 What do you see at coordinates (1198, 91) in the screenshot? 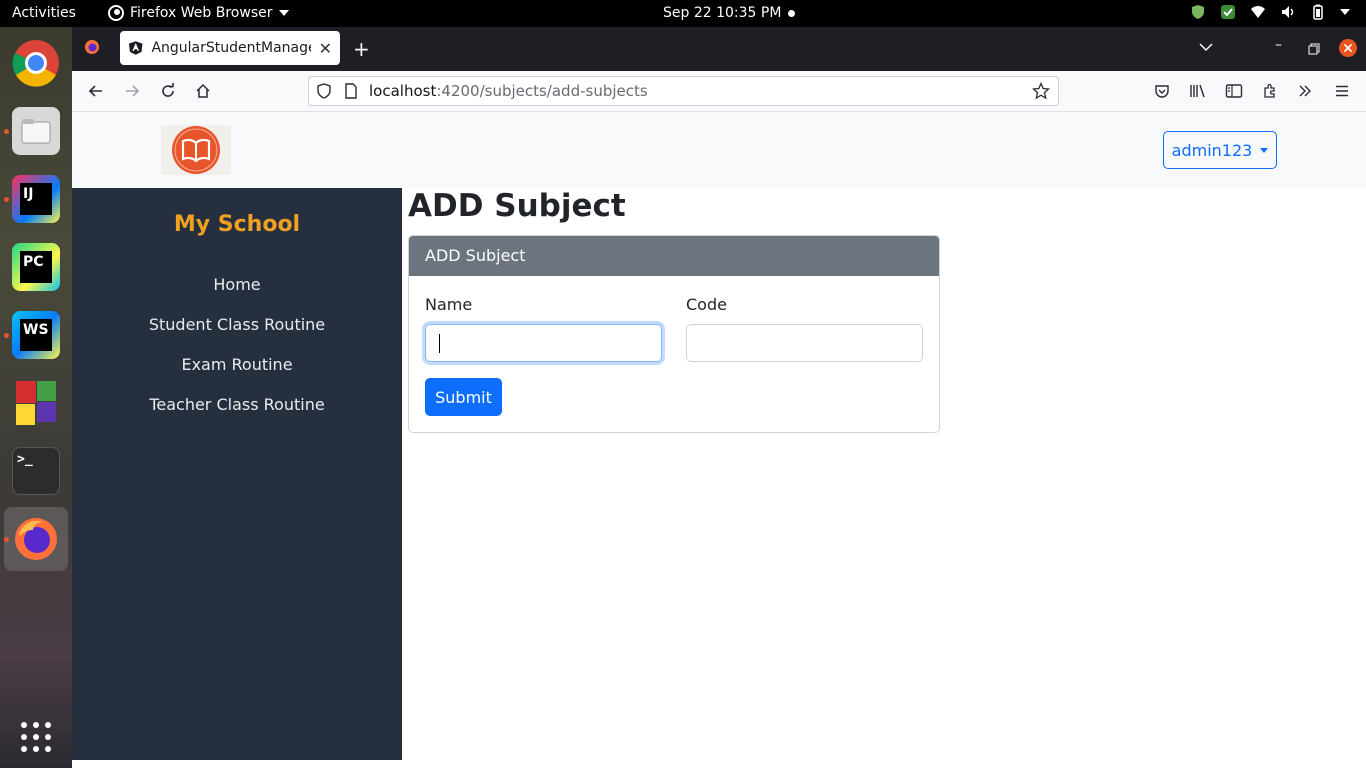
I see `library-icon` at bounding box center [1198, 91].